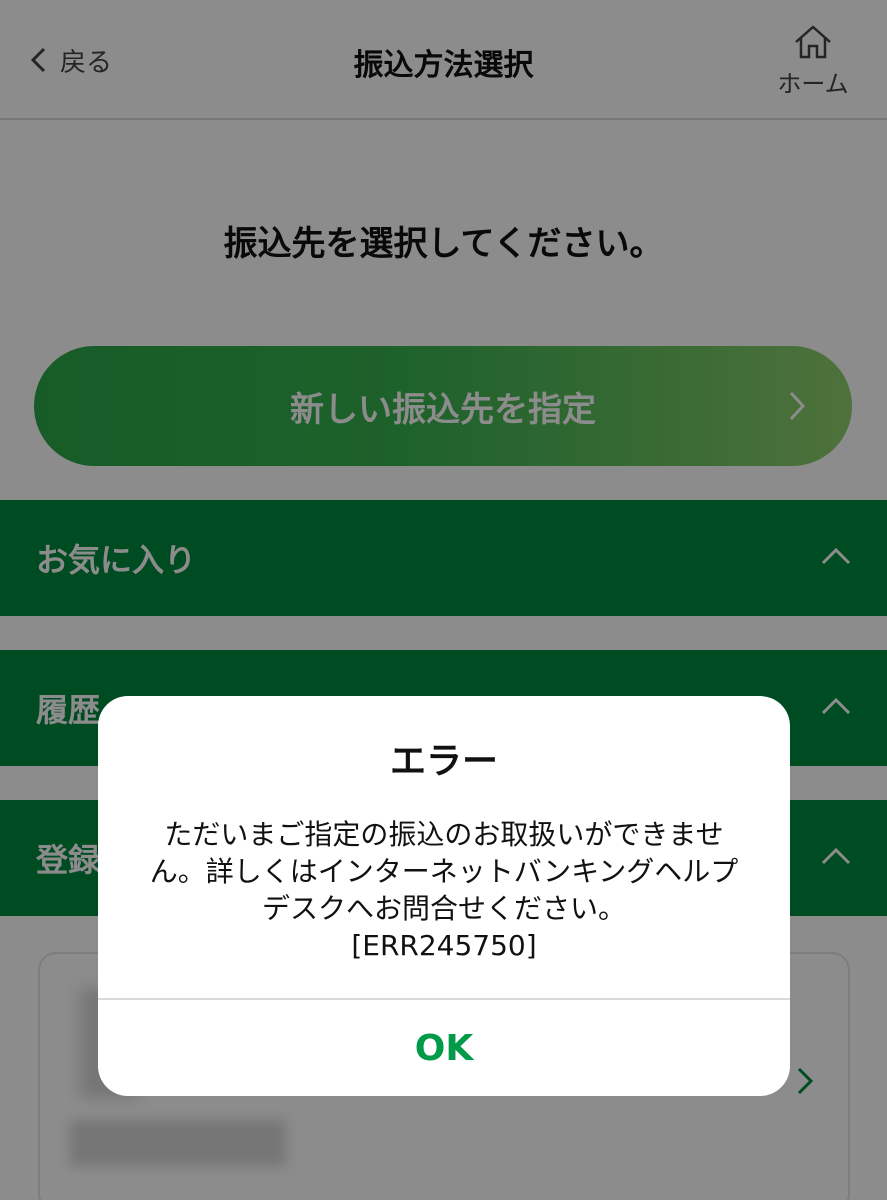 The width and height of the screenshot is (887, 1200). What do you see at coordinates (444, 1048) in the screenshot?
I see `ok-button: OK` at bounding box center [444, 1048].